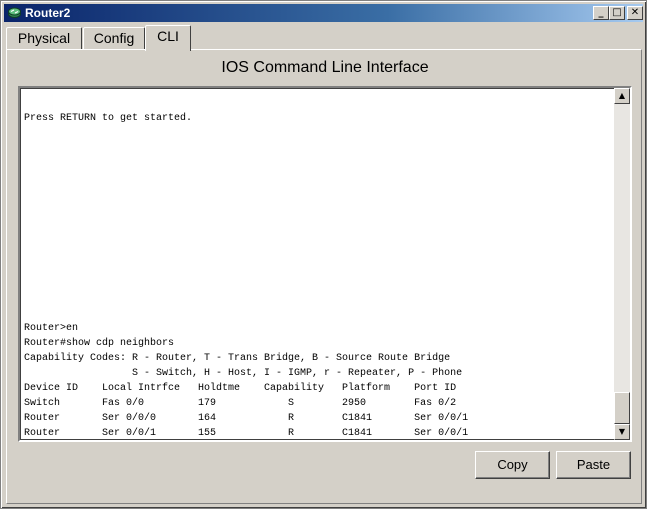  What do you see at coordinates (44, 38) in the screenshot?
I see `tab-physical: Physical` at bounding box center [44, 38].